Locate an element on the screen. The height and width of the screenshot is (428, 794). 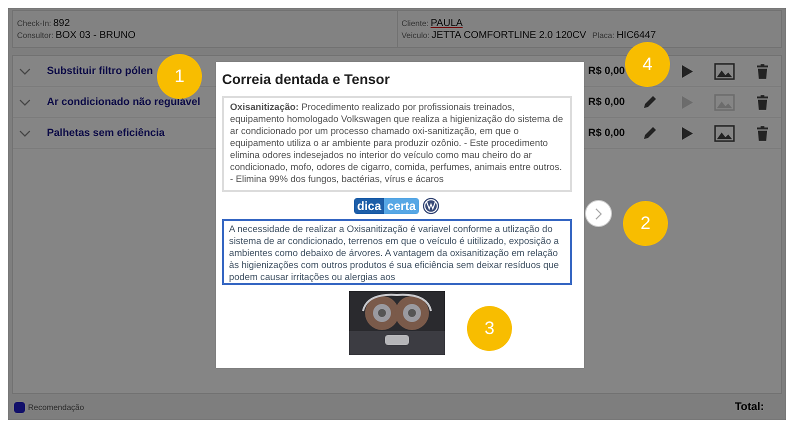
dica-certa-logo: dica certa is located at coordinates (386, 206).